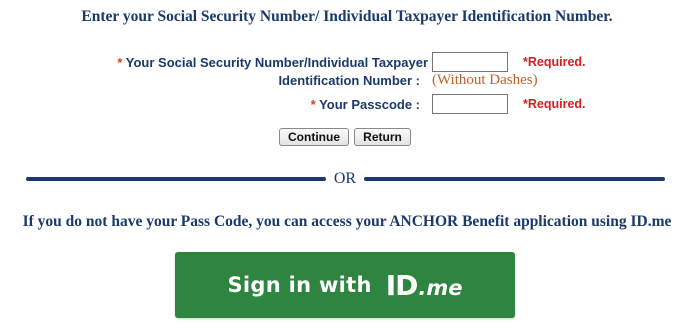 The height and width of the screenshot is (334, 694). I want to click on sign-in-with-idme-button: Sign in with ID .me, so click(345, 285).